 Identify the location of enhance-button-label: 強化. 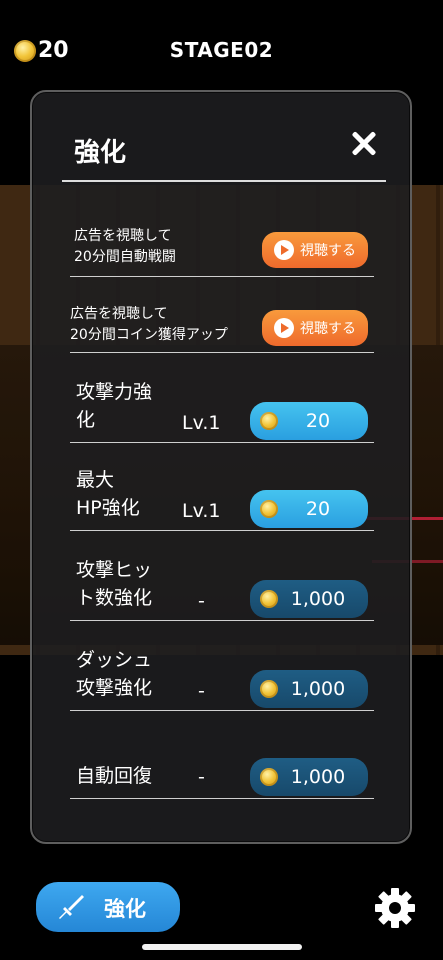
(125, 909).